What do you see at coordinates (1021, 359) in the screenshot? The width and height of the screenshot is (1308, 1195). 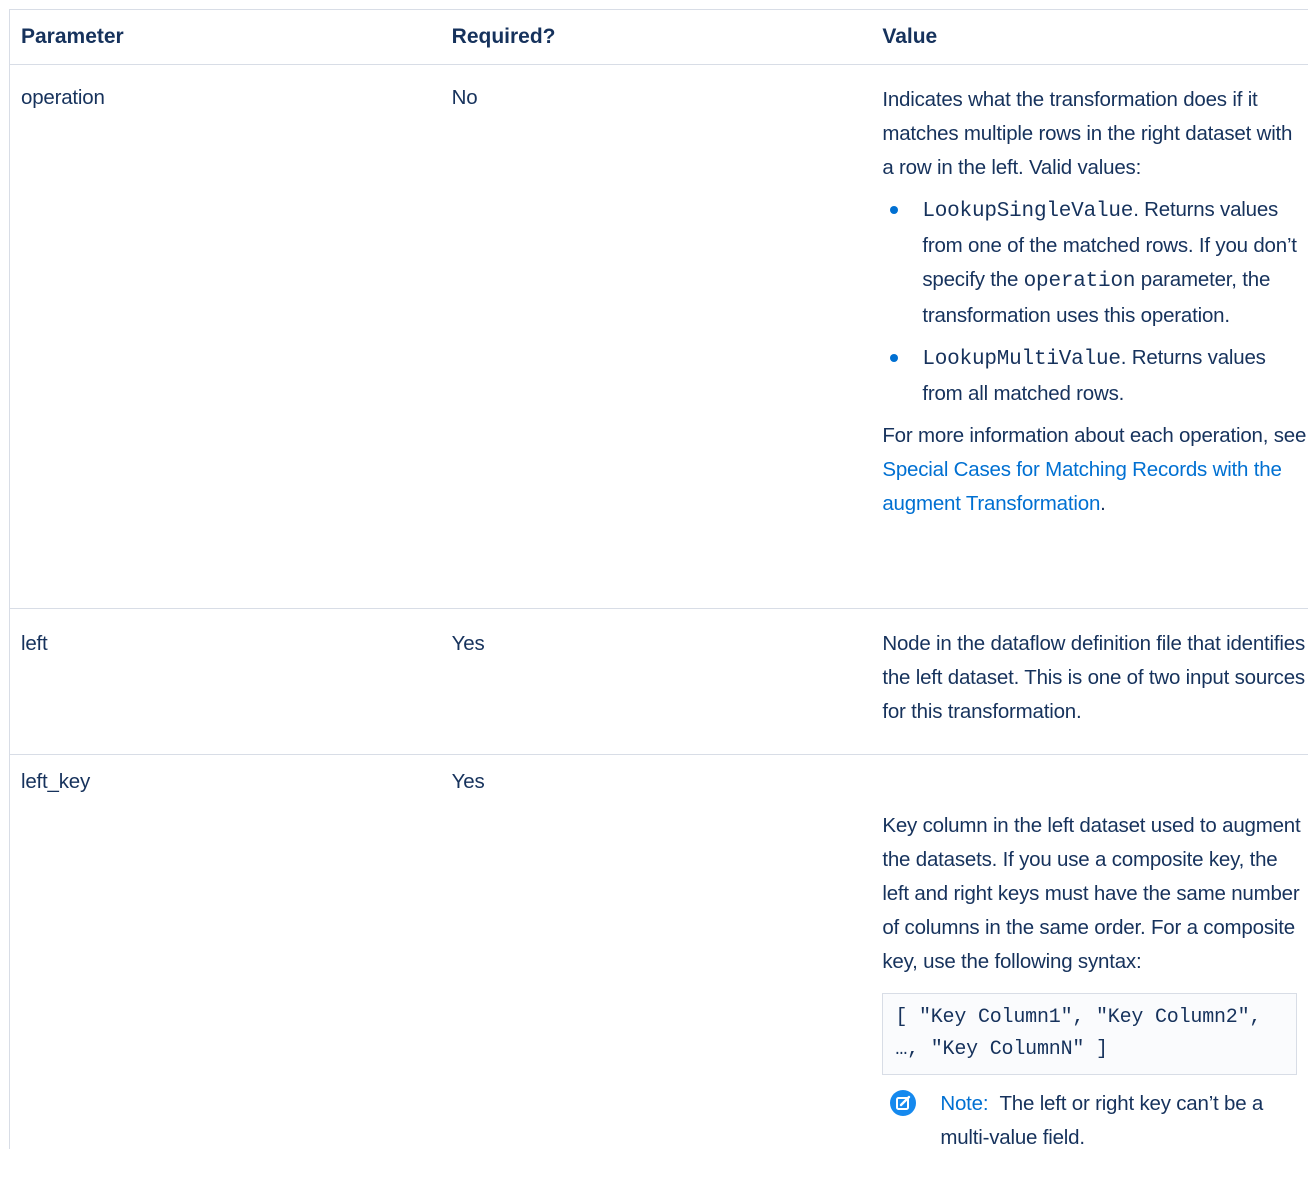 I see `code-literal: LookupMultiValue` at bounding box center [1021, 359].